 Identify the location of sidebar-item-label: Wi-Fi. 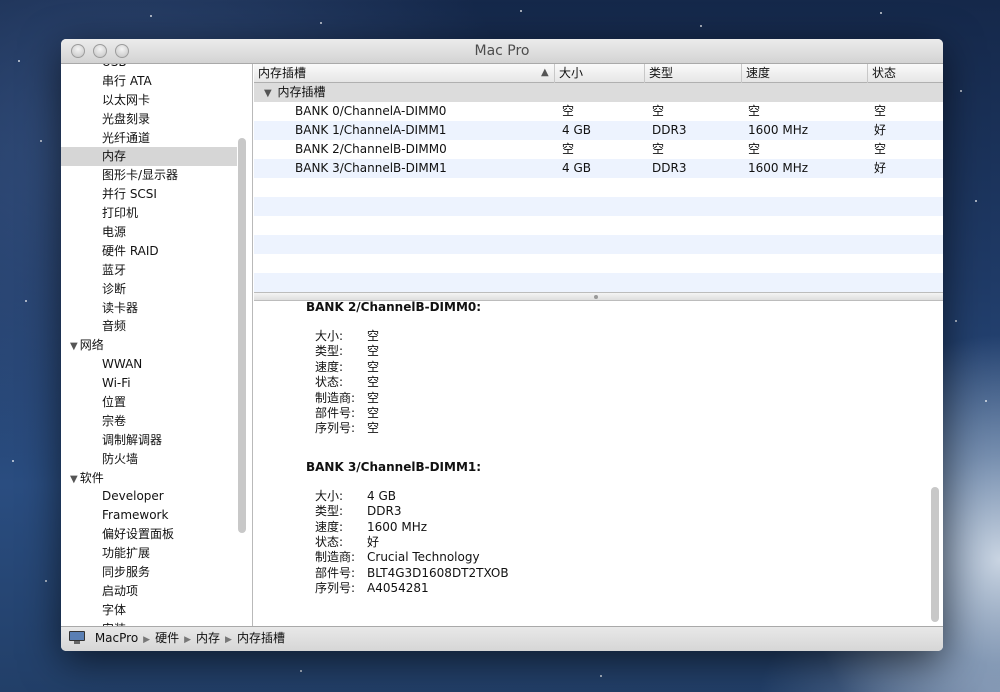
(116, 383).